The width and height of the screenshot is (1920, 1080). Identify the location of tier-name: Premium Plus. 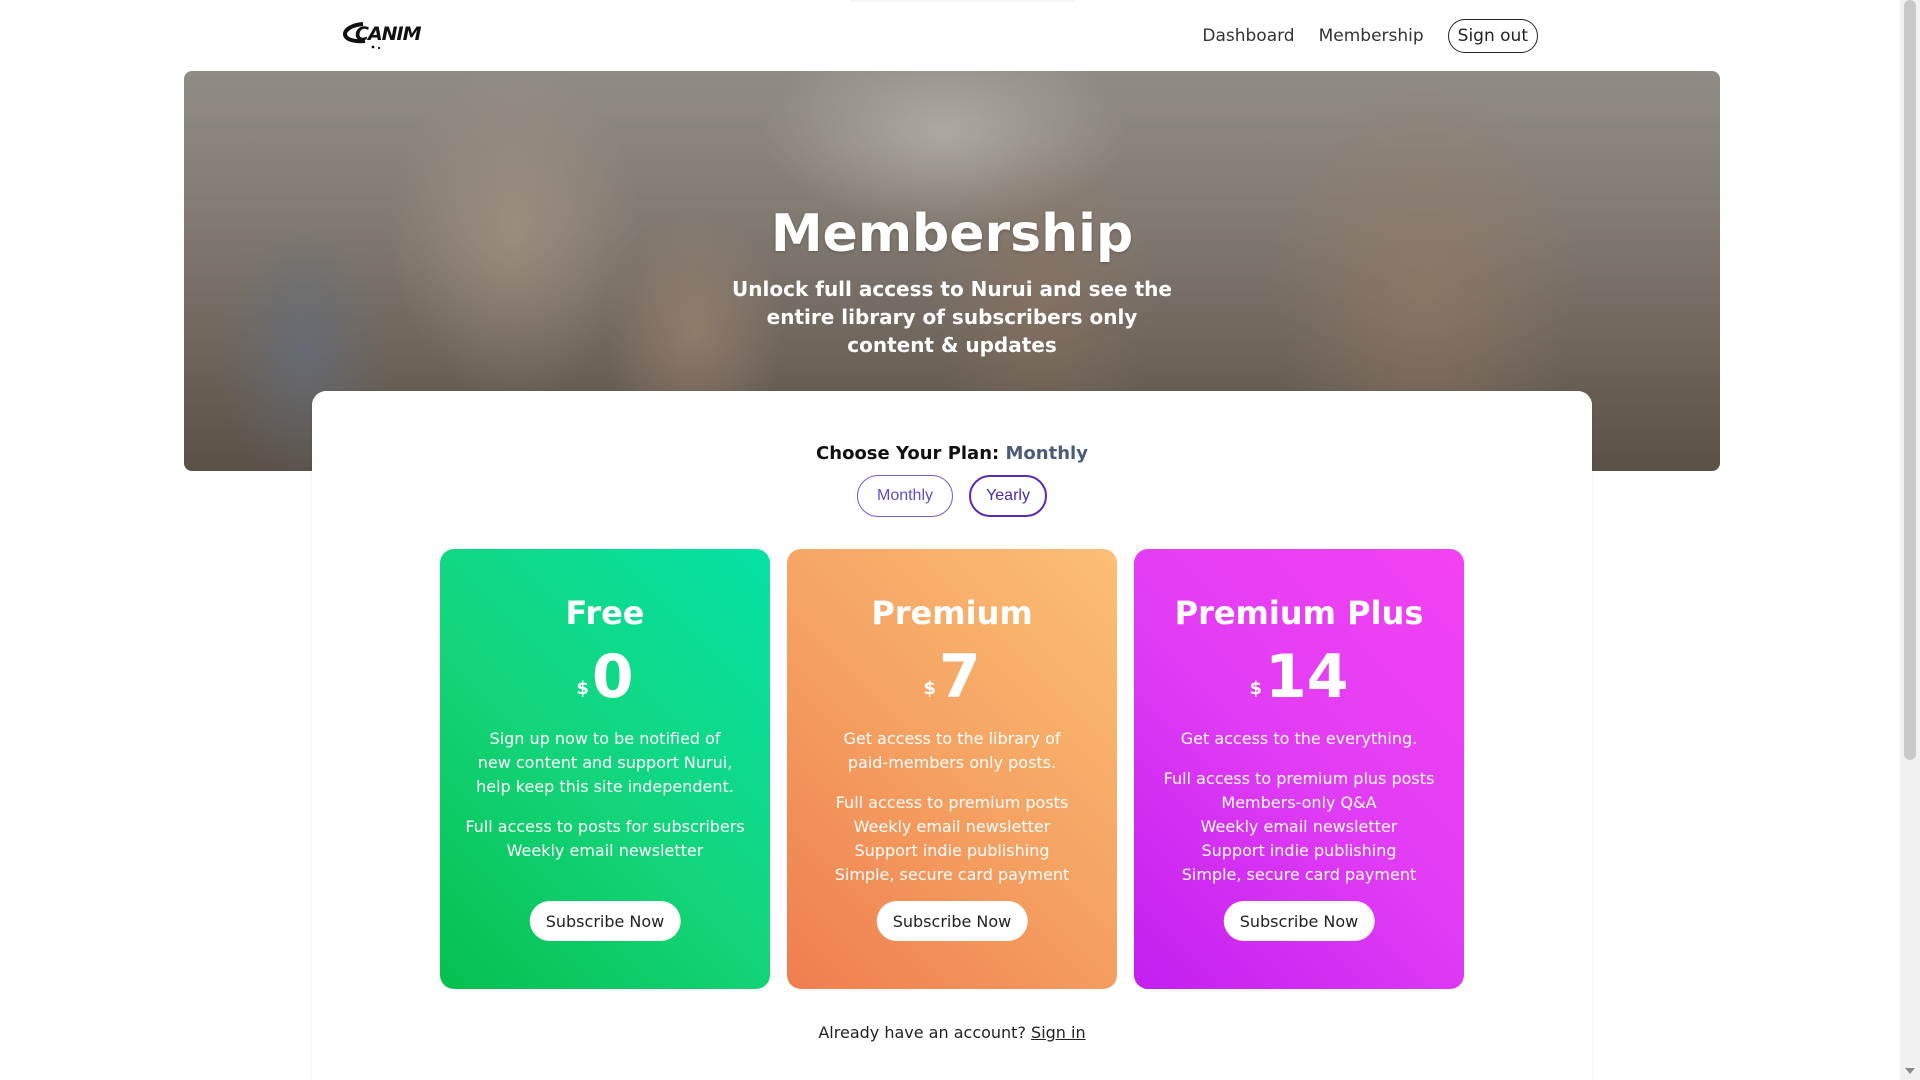
(1299, 613).